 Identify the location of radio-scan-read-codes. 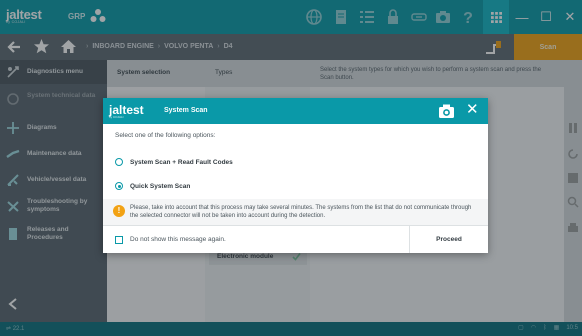
(119, 162).